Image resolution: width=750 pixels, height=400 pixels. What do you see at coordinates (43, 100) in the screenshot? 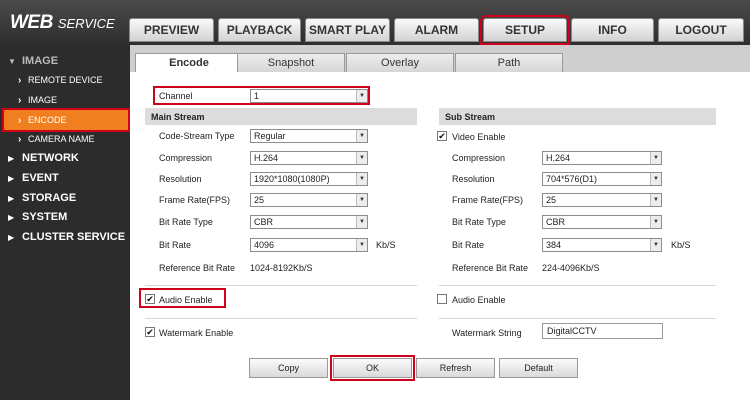
I see `sidebar-item-label: IMAGE` at bounding box center [43, 100].